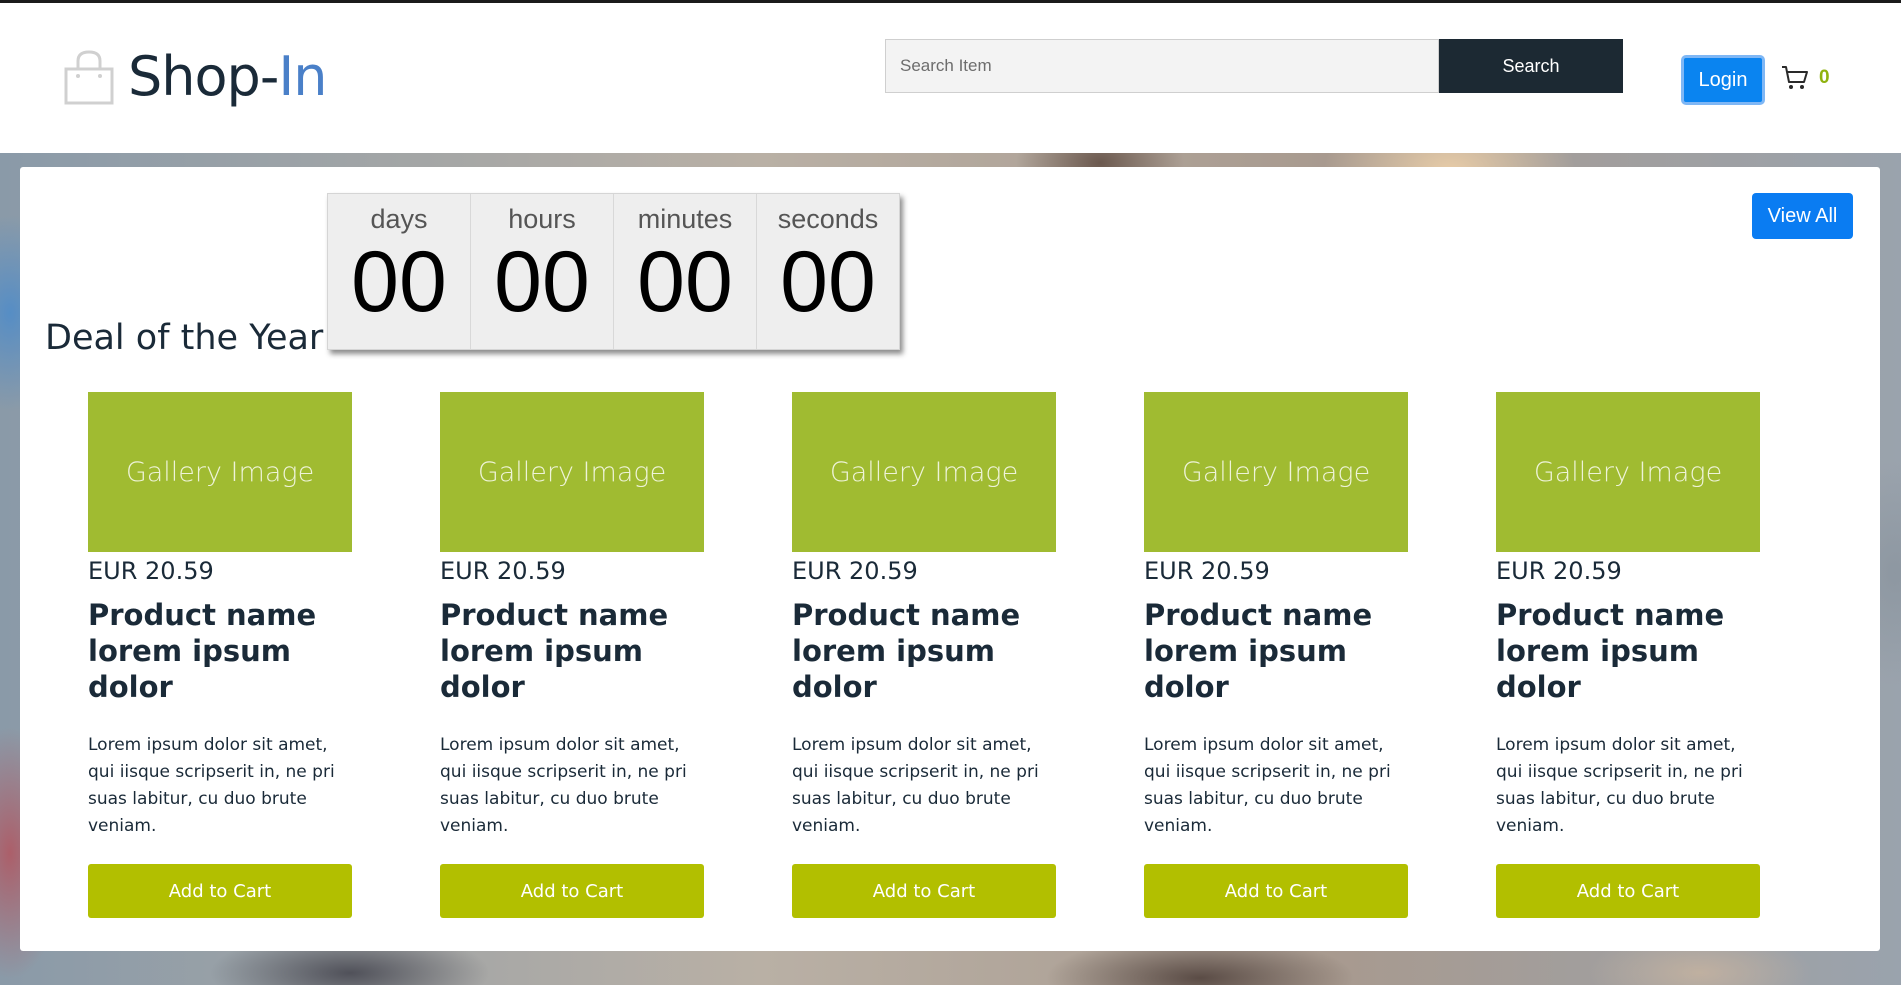  I want to click on brand-name-suffix: In, so click(302, 76).